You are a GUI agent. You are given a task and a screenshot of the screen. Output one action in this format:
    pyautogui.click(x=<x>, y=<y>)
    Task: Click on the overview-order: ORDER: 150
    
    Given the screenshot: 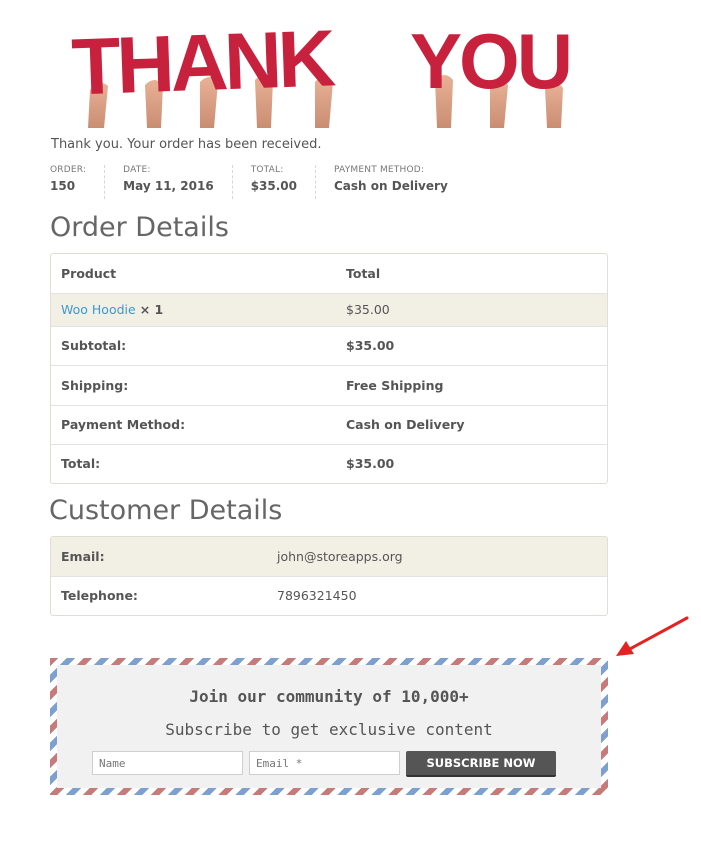 What is the action you would take?
    pyautogui.click(x=78, y=182)
    